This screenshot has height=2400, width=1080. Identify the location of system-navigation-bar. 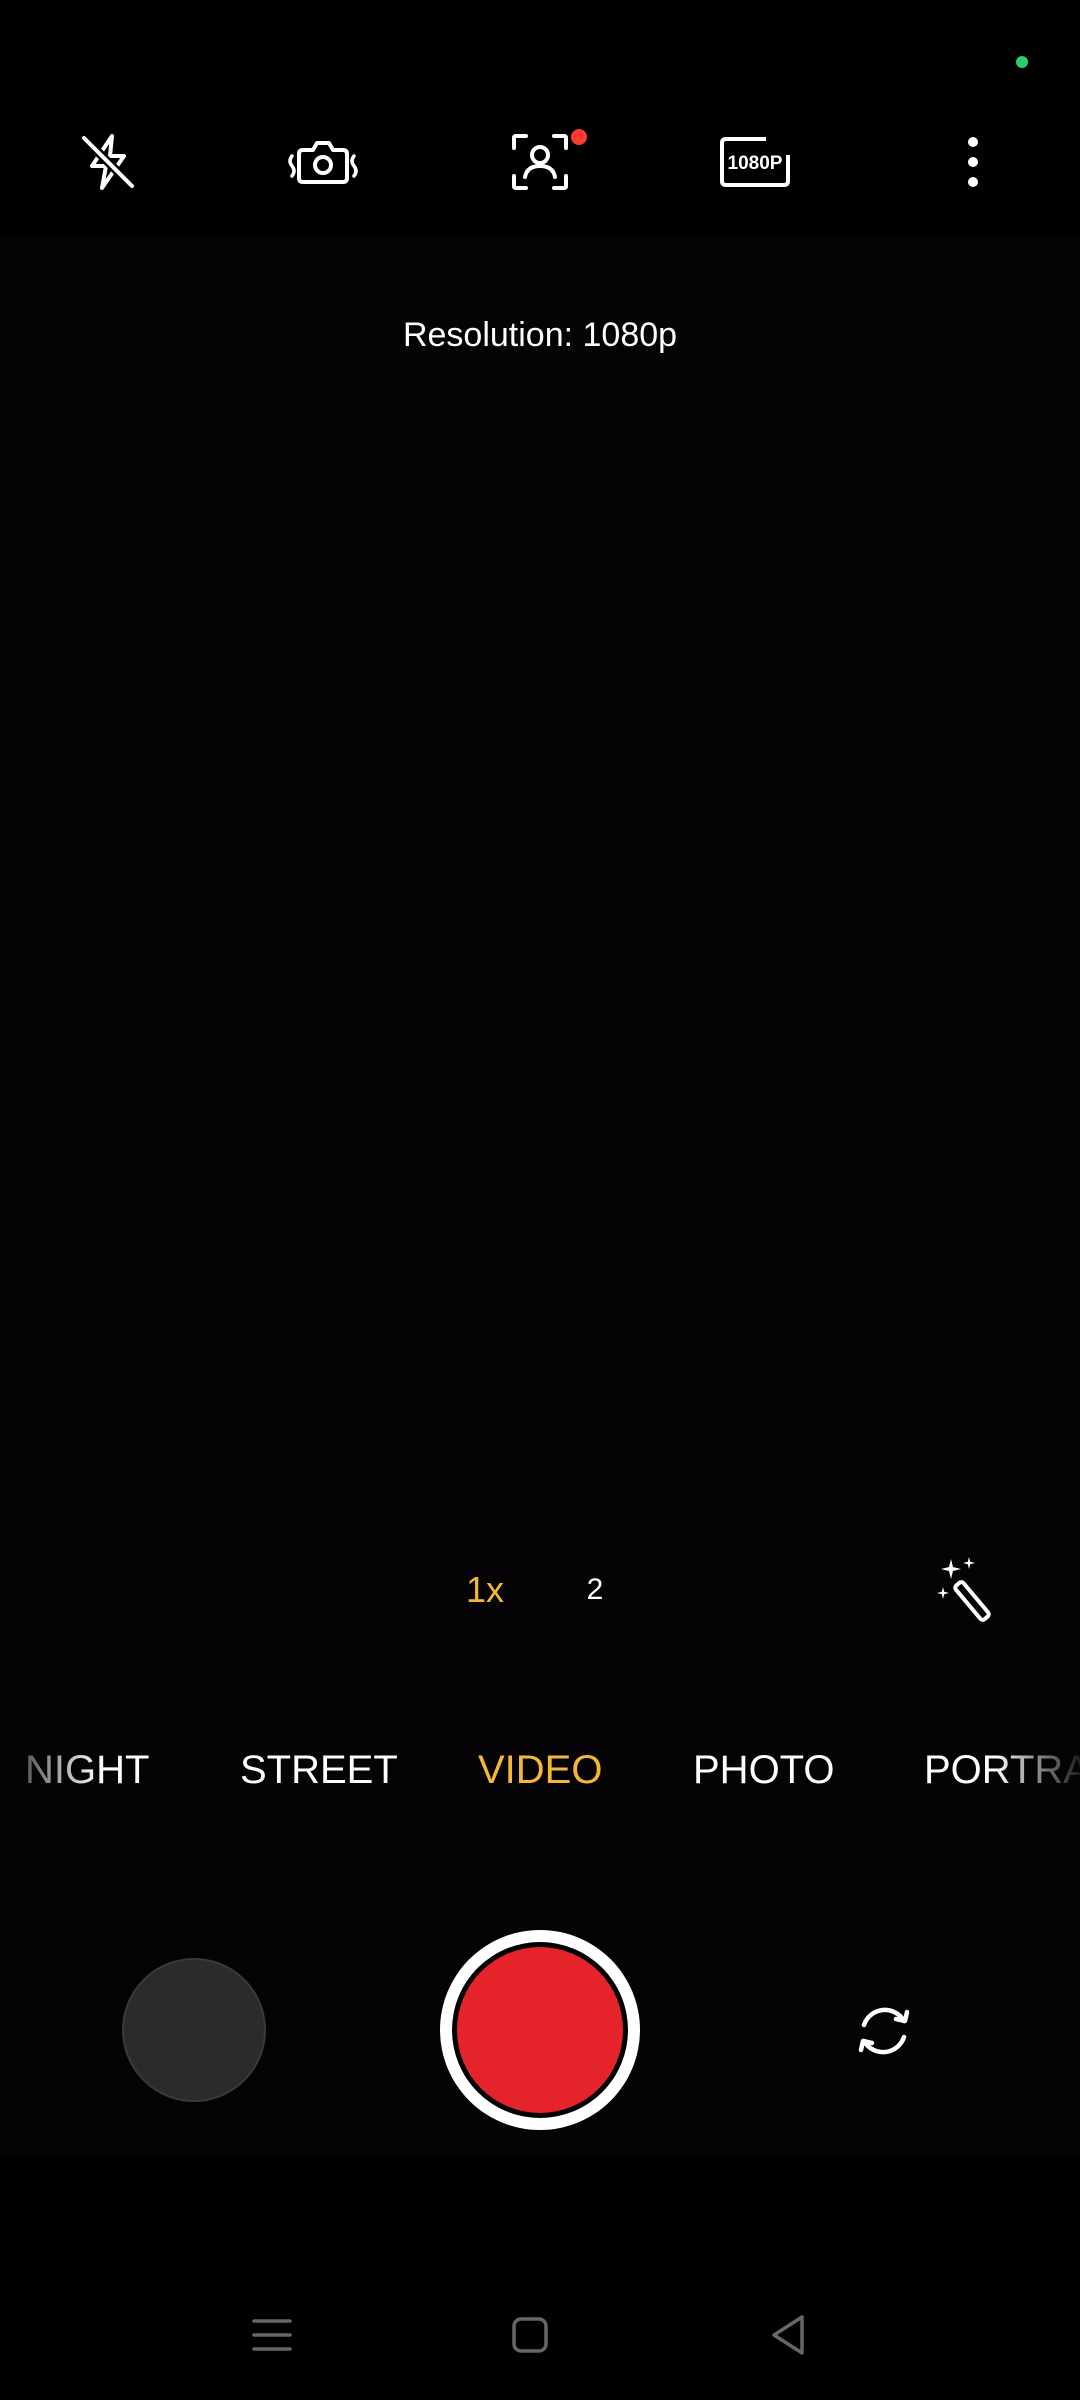
(540, 2335).